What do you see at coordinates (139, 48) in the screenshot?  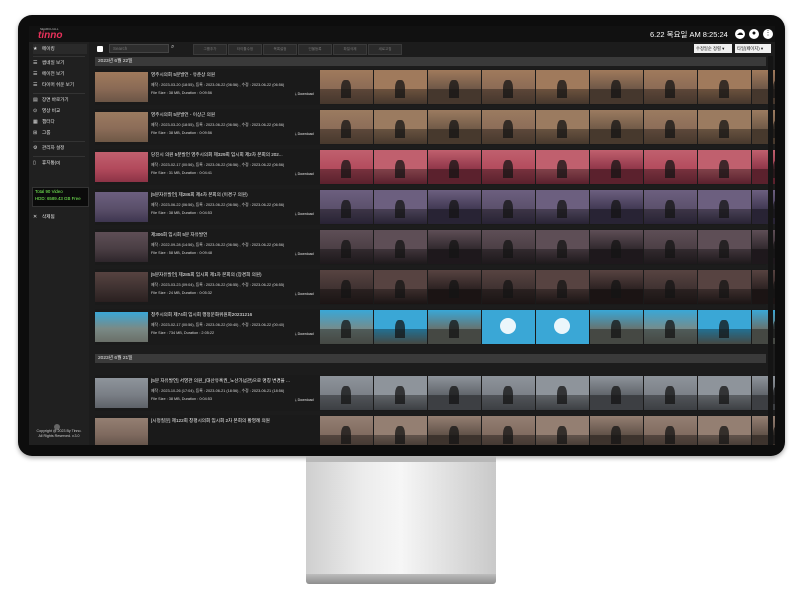 I see `search-input` at bounding box center [139, 48].